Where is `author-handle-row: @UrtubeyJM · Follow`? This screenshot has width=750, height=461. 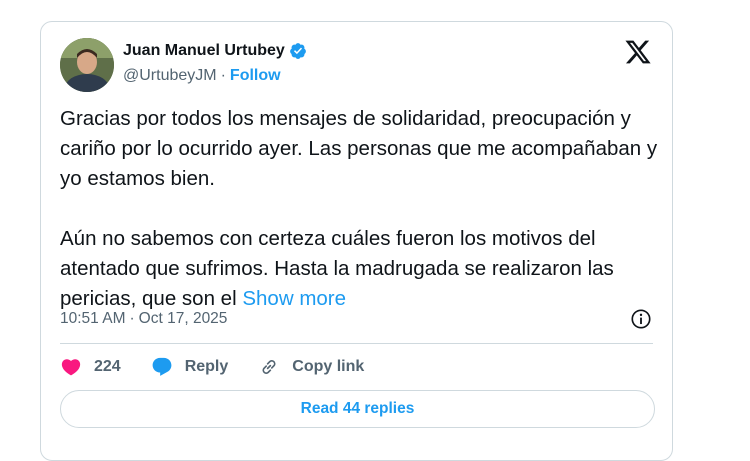
author-handle-row: @UrtubeyJM · Follow is located at coordinates (202, 76).